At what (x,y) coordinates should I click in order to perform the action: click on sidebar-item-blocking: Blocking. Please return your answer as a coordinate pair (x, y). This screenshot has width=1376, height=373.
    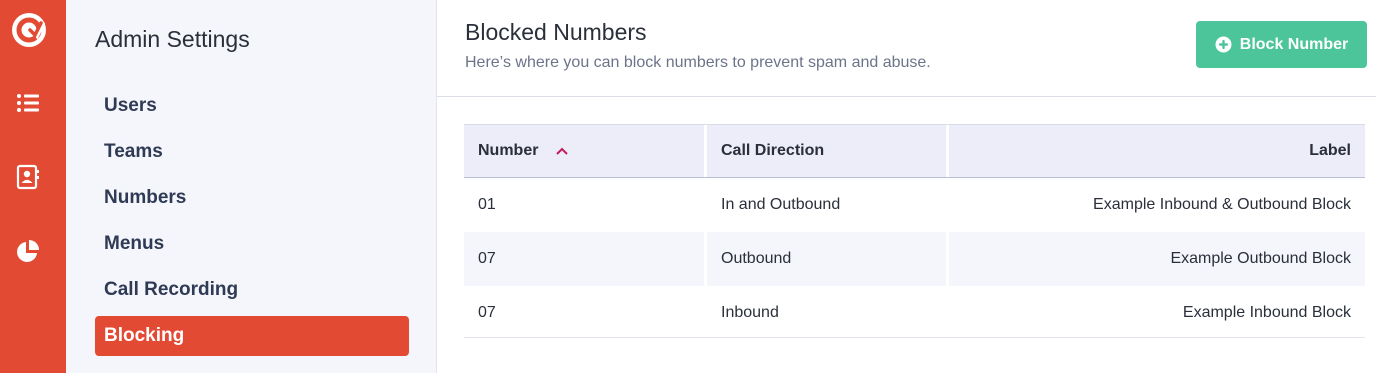
    Looking at the image, I should click on (252, 336).